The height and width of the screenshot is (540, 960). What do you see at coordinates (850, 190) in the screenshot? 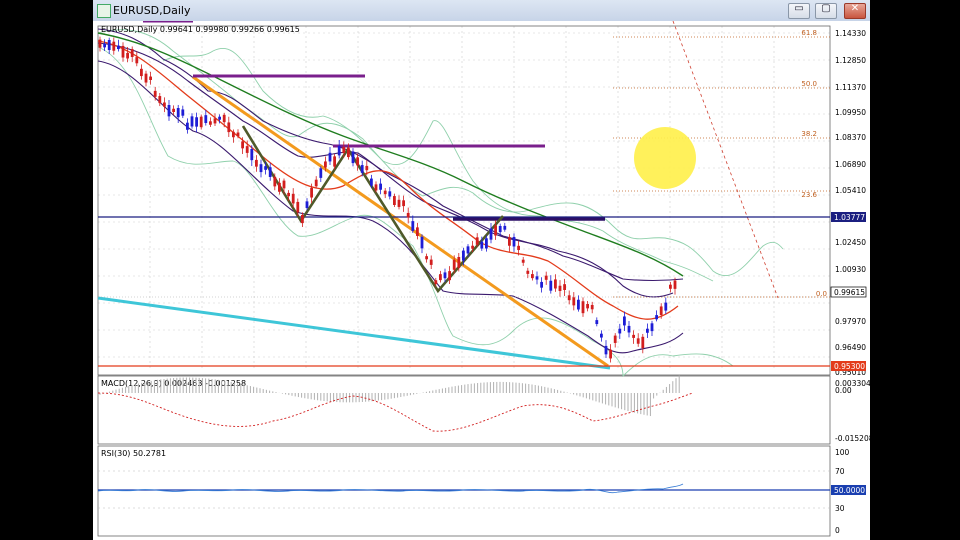
I see `price-tick: 1.05410` at bounding box center [850, 190].